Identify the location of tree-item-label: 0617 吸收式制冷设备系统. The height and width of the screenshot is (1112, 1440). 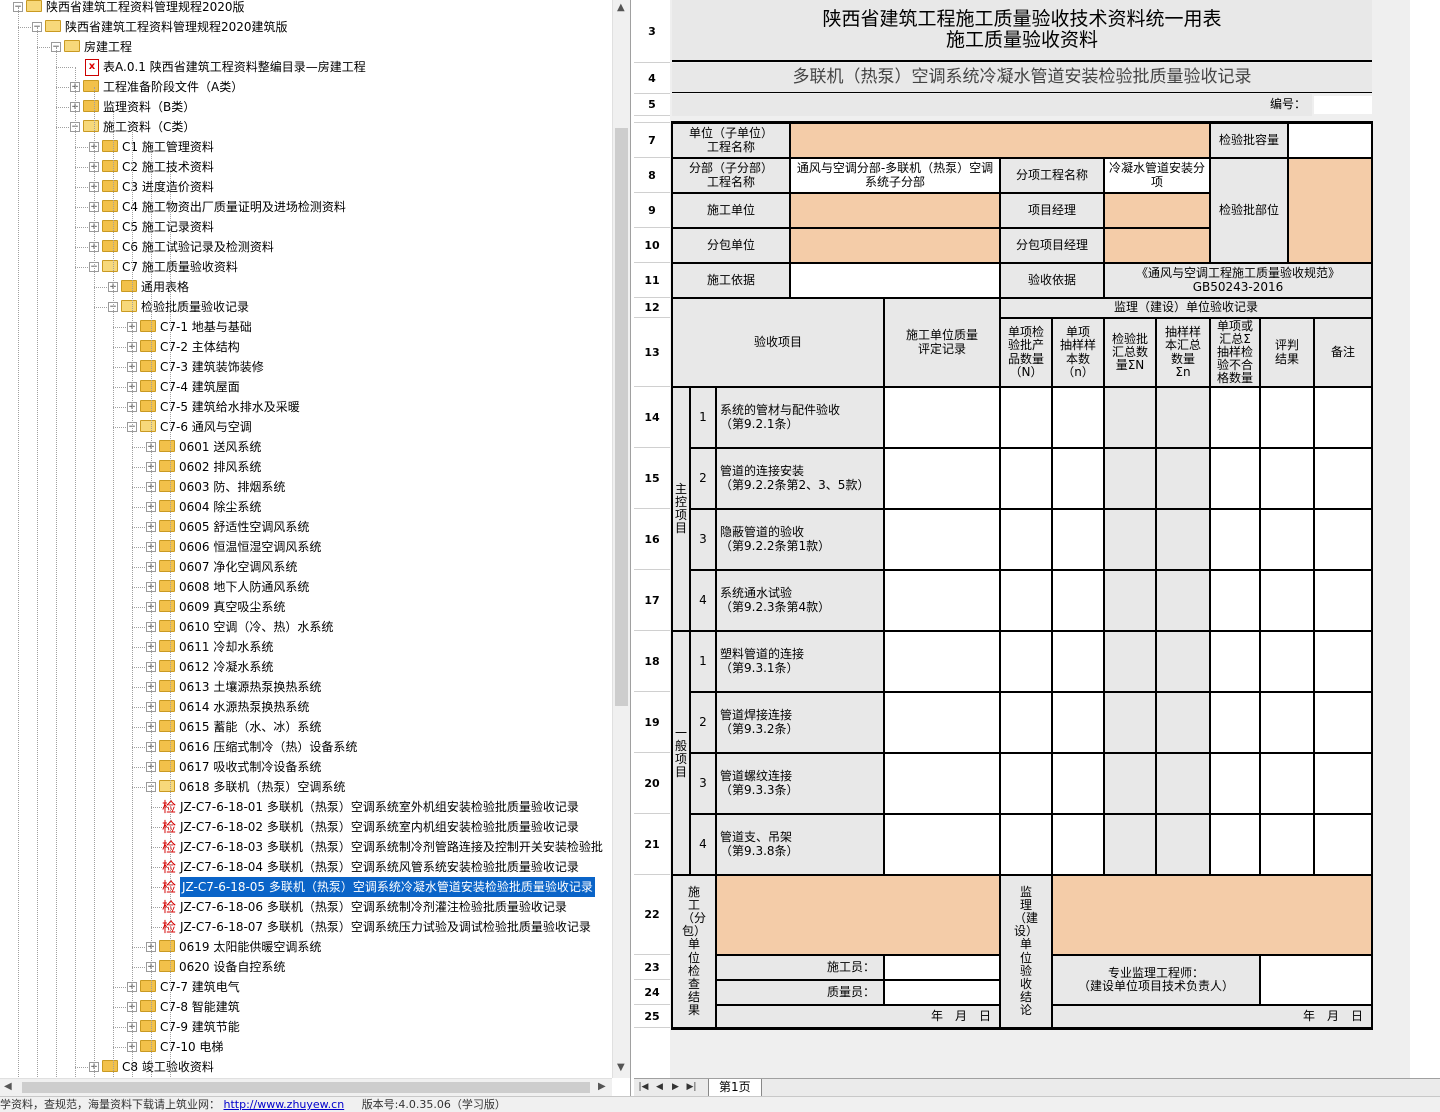
(250, 767).